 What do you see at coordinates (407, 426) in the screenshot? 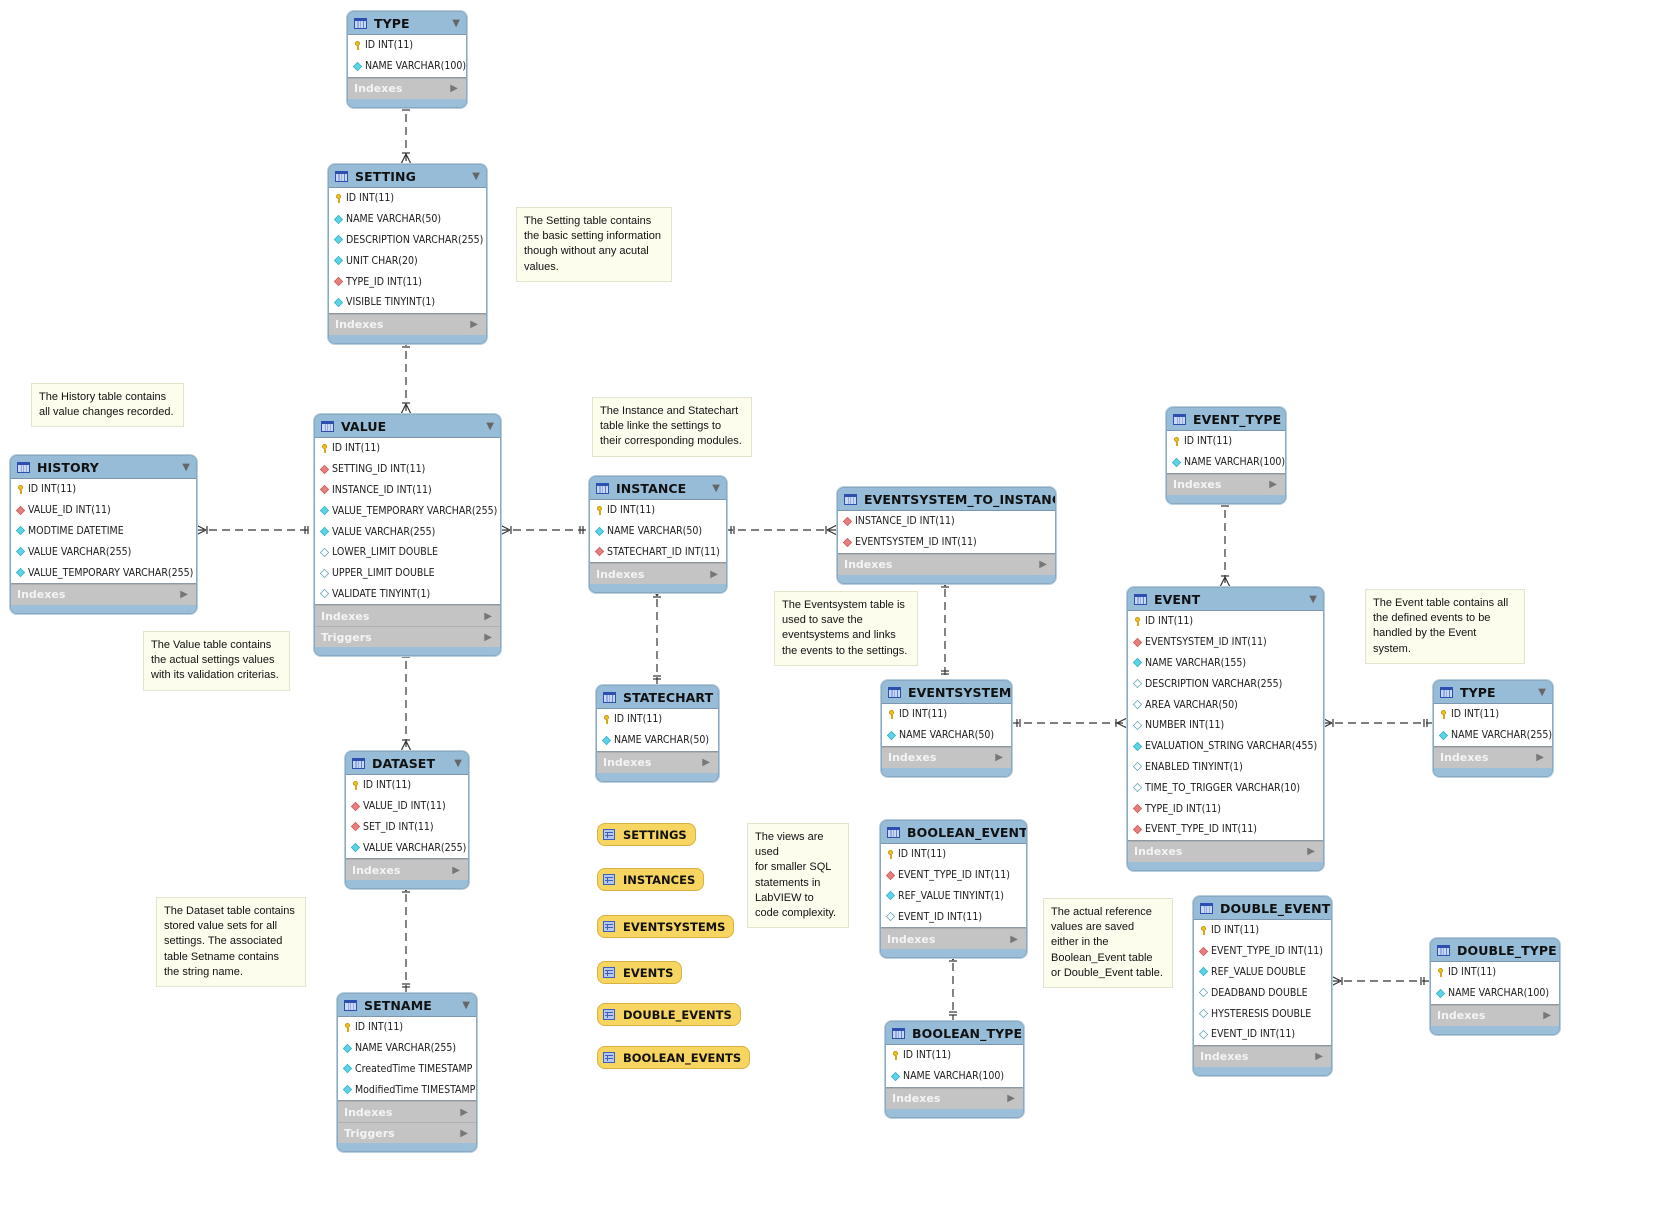
I see `table-header: VALUE ▼` at bounding box center [407, 426].